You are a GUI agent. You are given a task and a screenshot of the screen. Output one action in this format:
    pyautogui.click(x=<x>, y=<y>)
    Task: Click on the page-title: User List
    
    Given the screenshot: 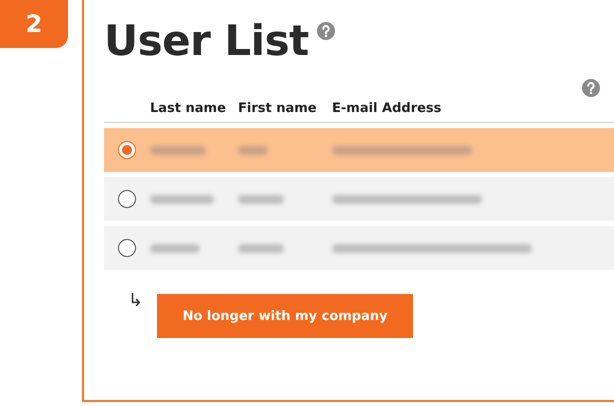 What is the action you would take?
    pyautogui.click(x=206, y=40)
    